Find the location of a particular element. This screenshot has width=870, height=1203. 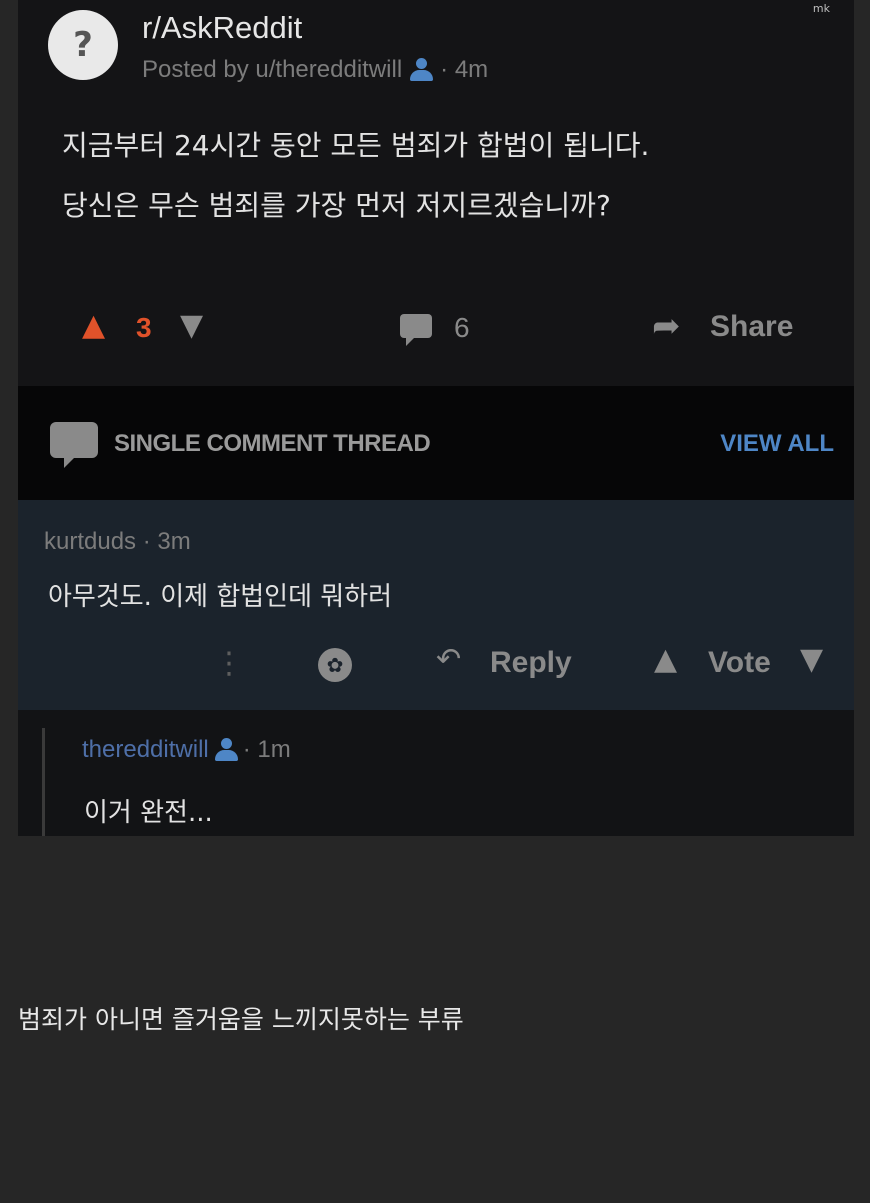

reply-icon: ↶ is located at coordinates (448, 659).